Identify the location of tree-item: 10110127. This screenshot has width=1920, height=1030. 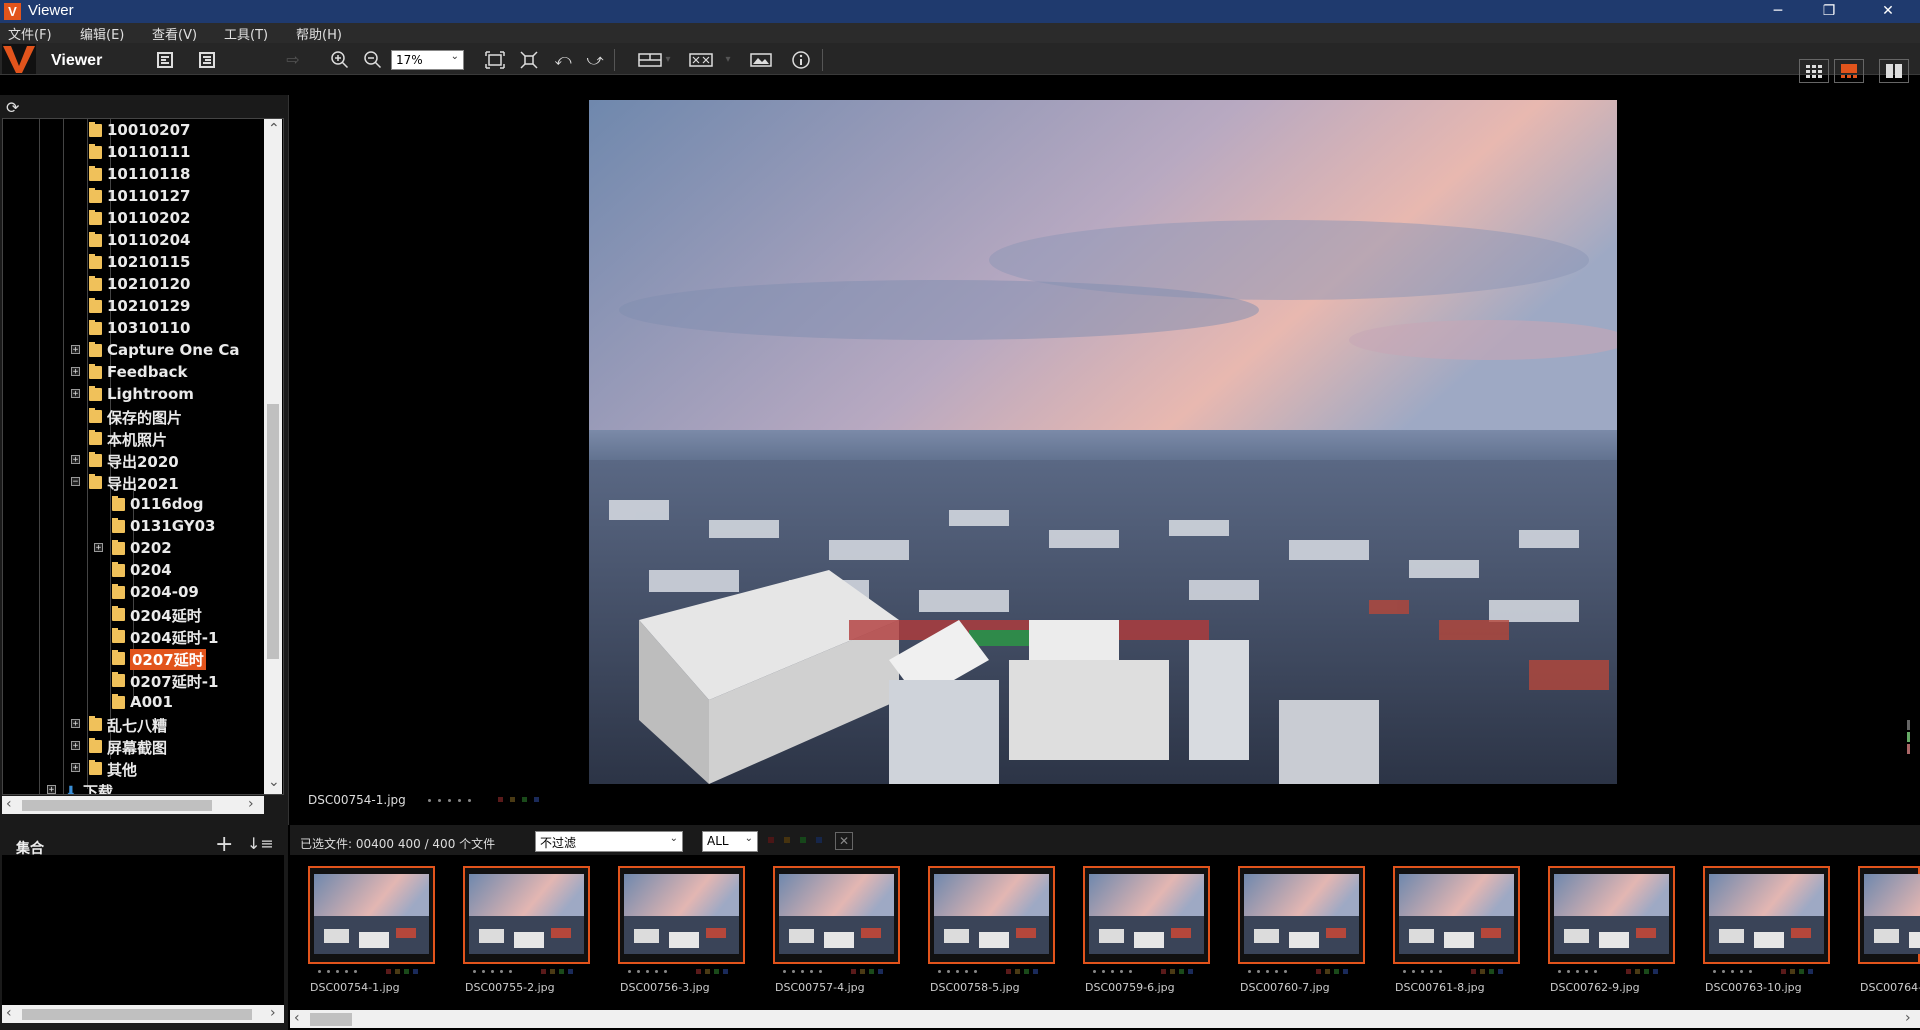
(133, 196).